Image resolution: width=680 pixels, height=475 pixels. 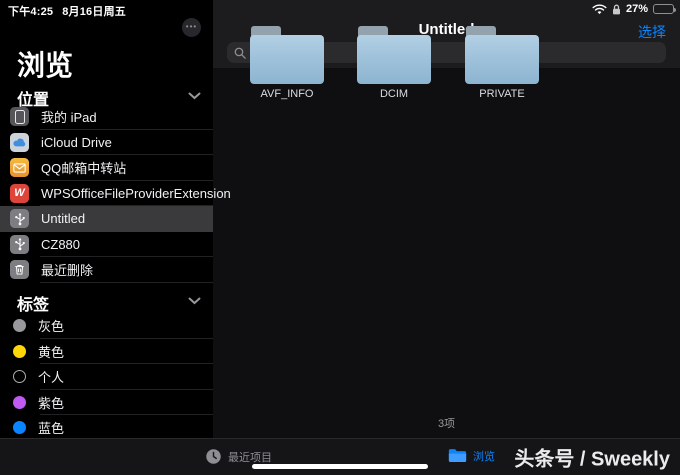 I want to click on tab-browse: 浏览, so click(x=471, y=456).